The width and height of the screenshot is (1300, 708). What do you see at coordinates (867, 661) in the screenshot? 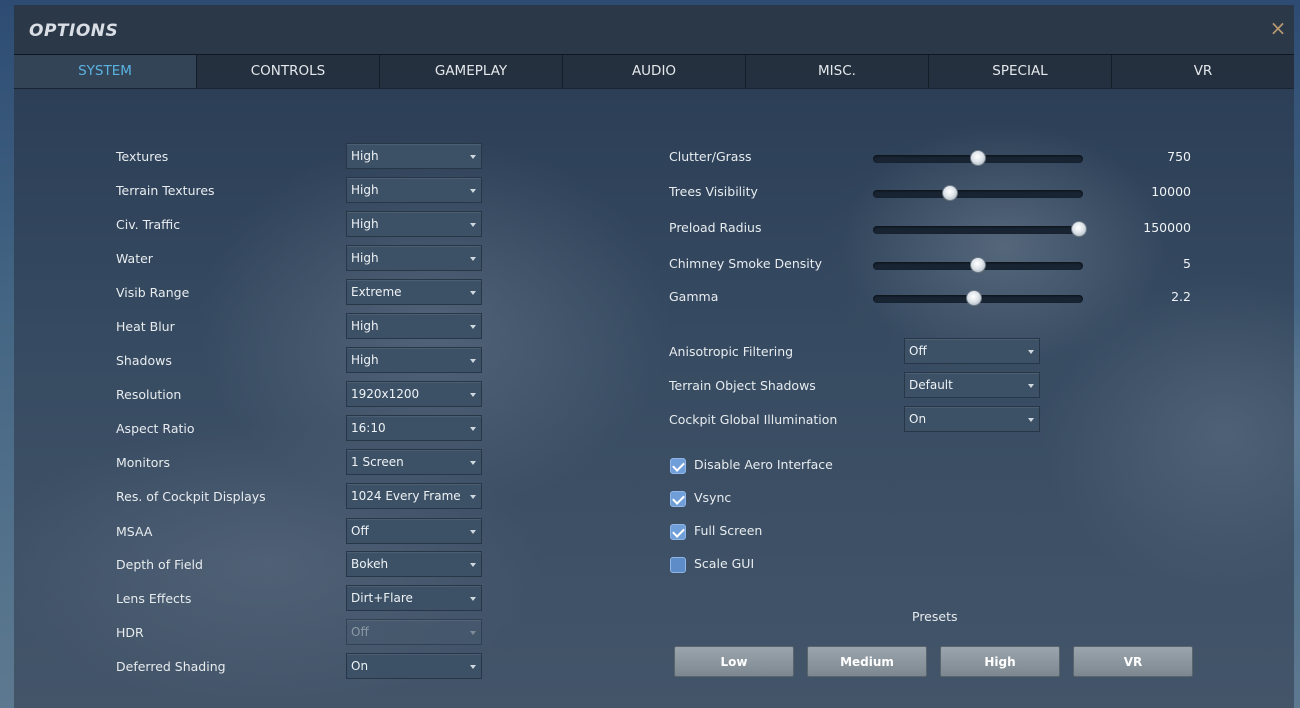
I see `preset-button-medium: Medium` at bounding box center [867, 661].